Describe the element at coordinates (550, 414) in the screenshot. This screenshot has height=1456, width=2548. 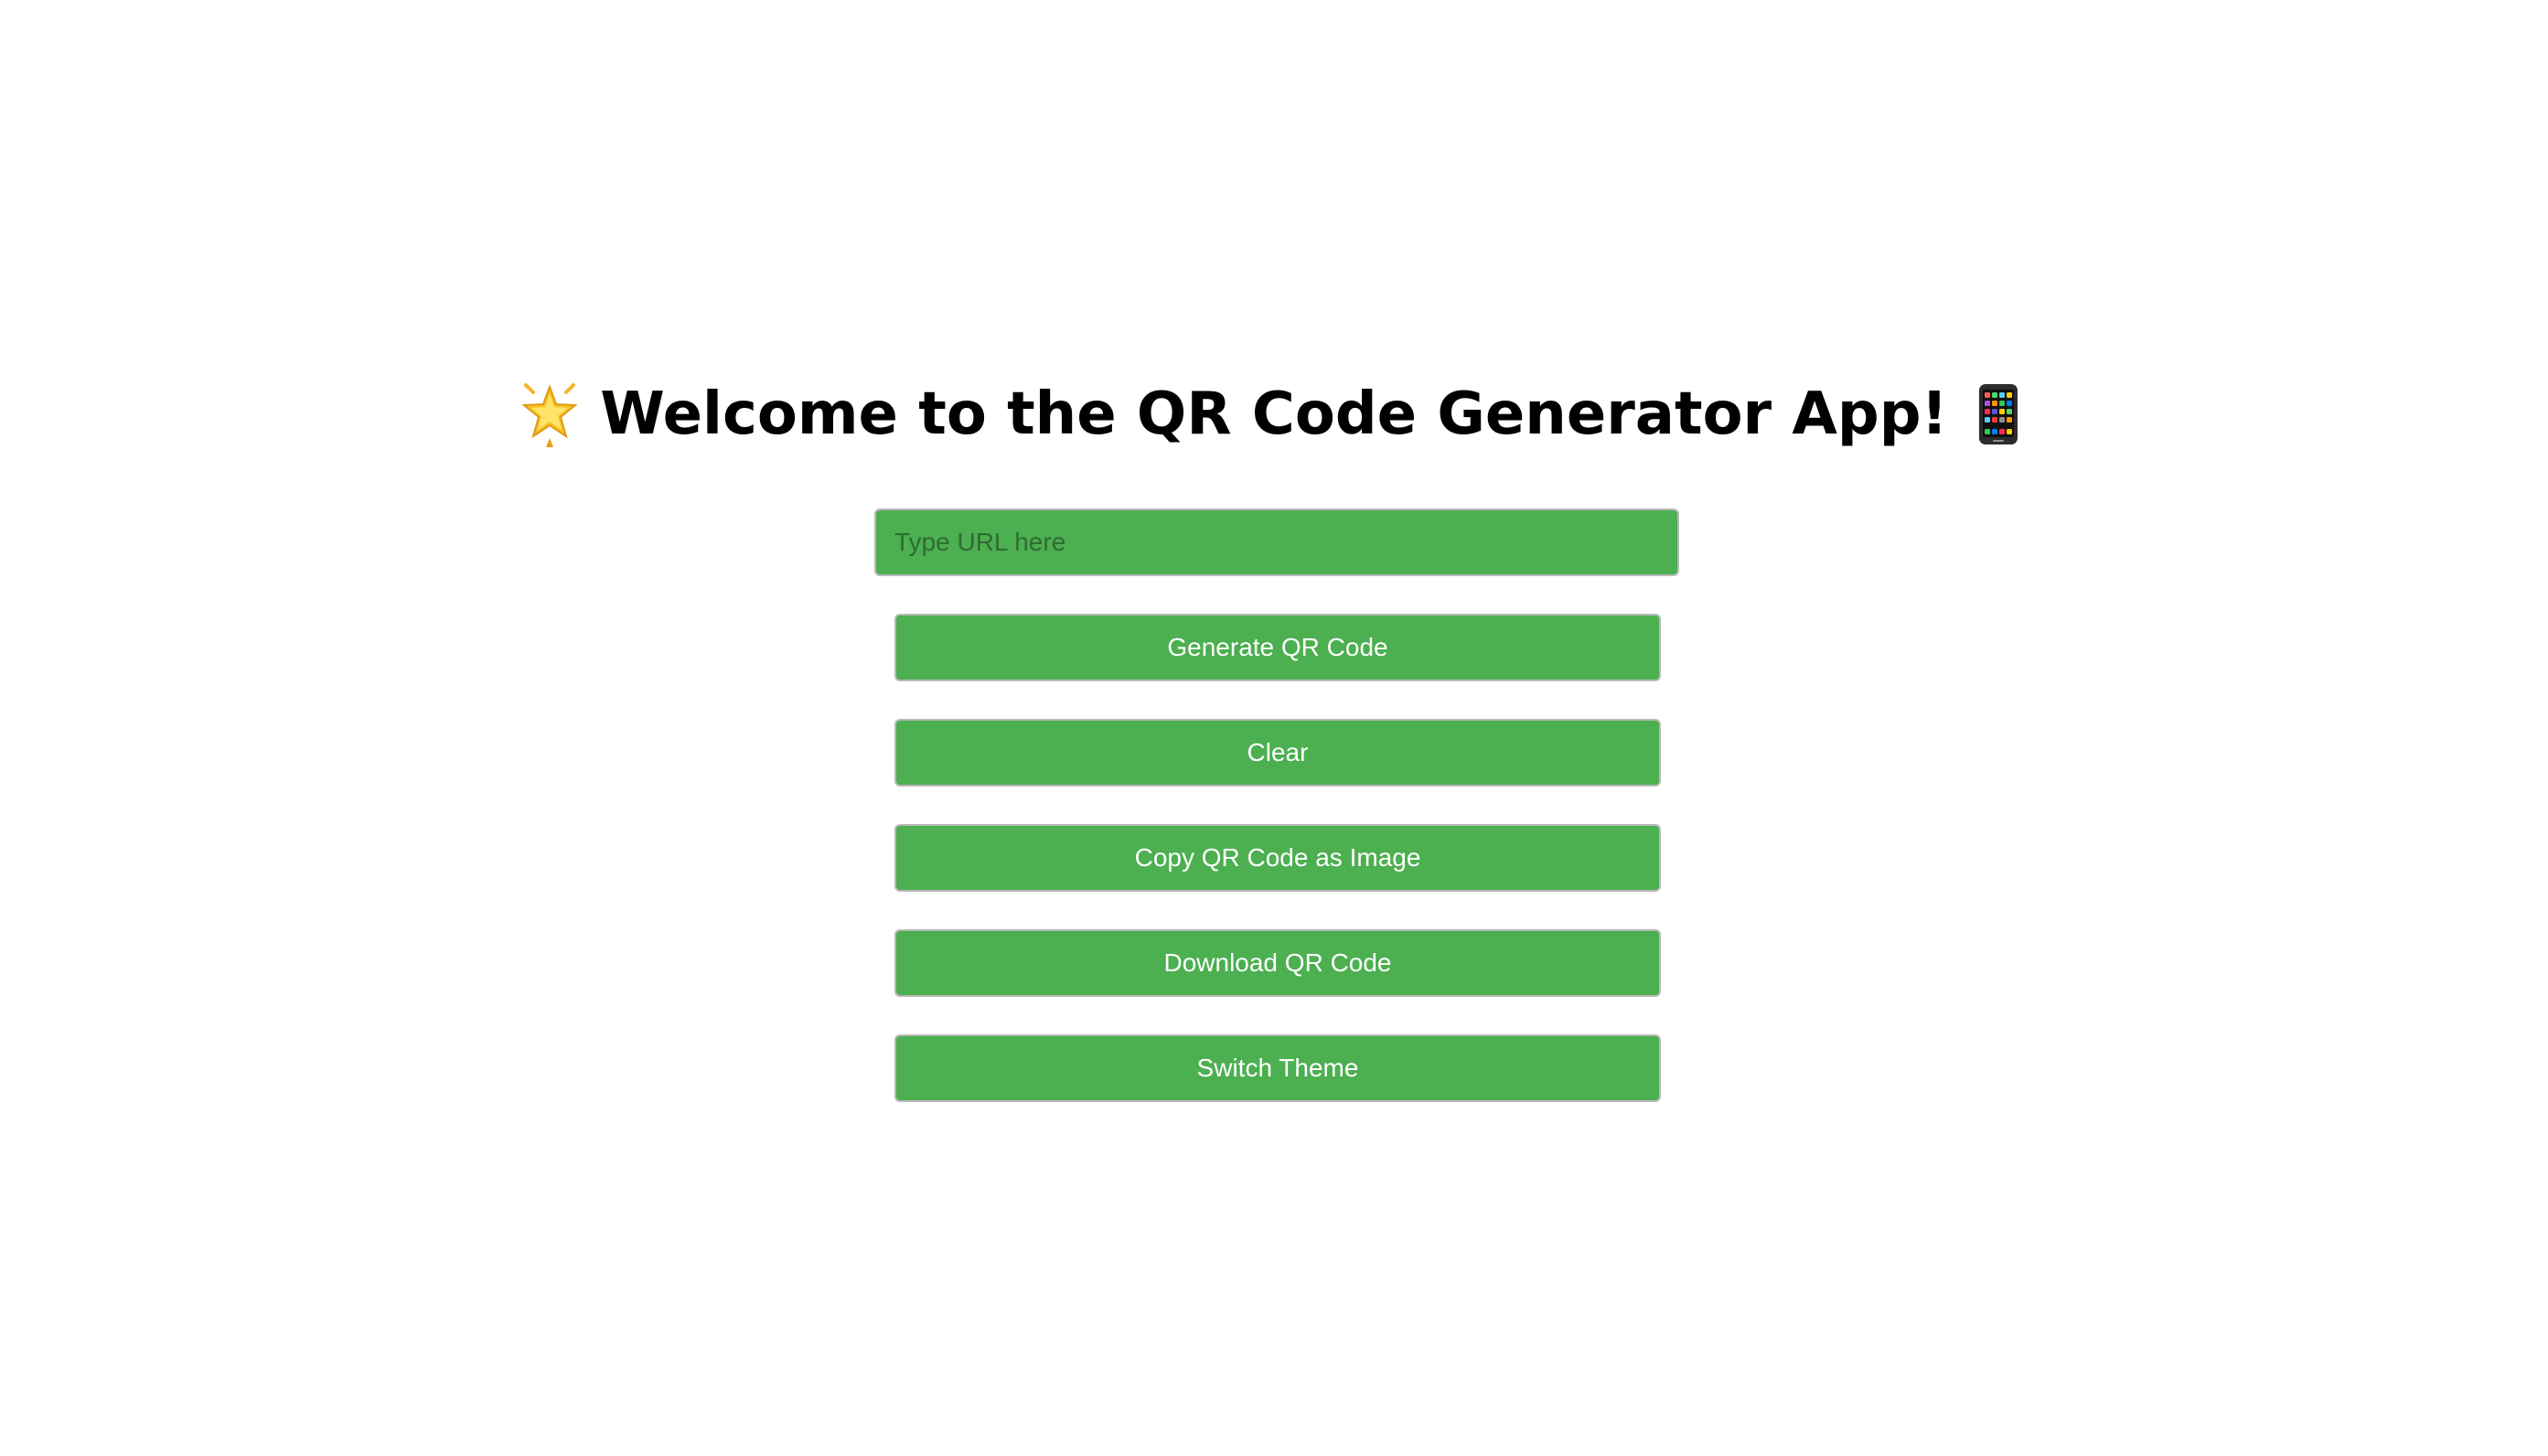
I see `glowing-star-icon` at that location.